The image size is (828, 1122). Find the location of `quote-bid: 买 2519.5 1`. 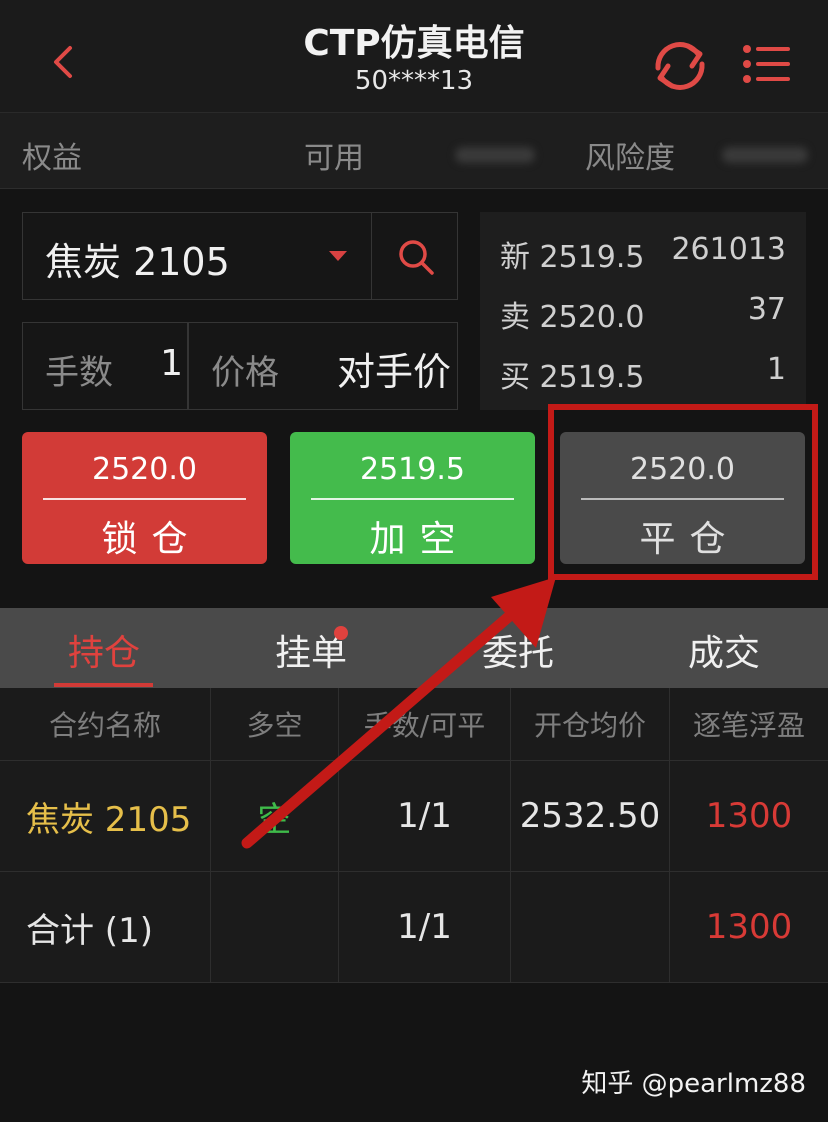

quote-bid: 买 2519.5 1 is located at coordinates (643, 373).